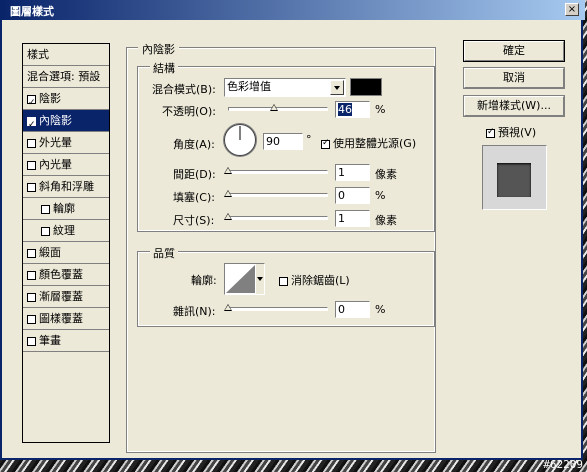  What do you see at coordinates (320, 280) in the screenshot?
I see `anti-alias-label: 消除鋸齒(L)` at bounding box center [320, 280].